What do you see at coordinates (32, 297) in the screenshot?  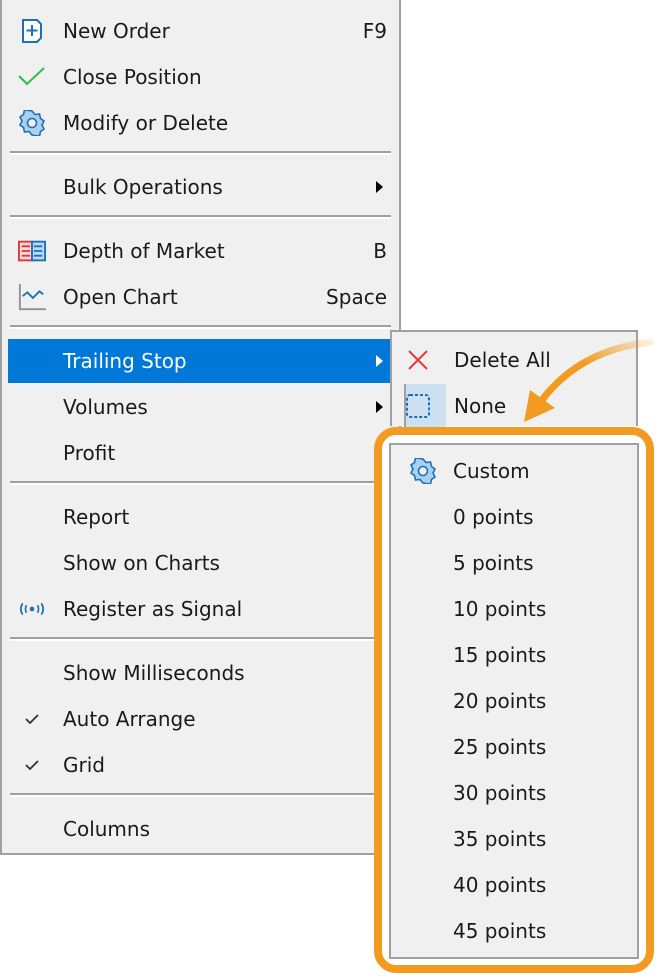 I see `chart-icon` at bounding box center [32, 297].